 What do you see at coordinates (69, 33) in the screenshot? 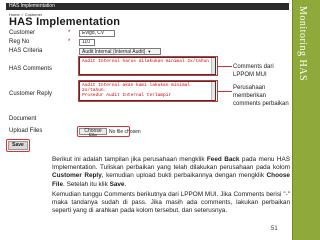
I see `customer-required-mark: *` at bounding box center [69, 33].